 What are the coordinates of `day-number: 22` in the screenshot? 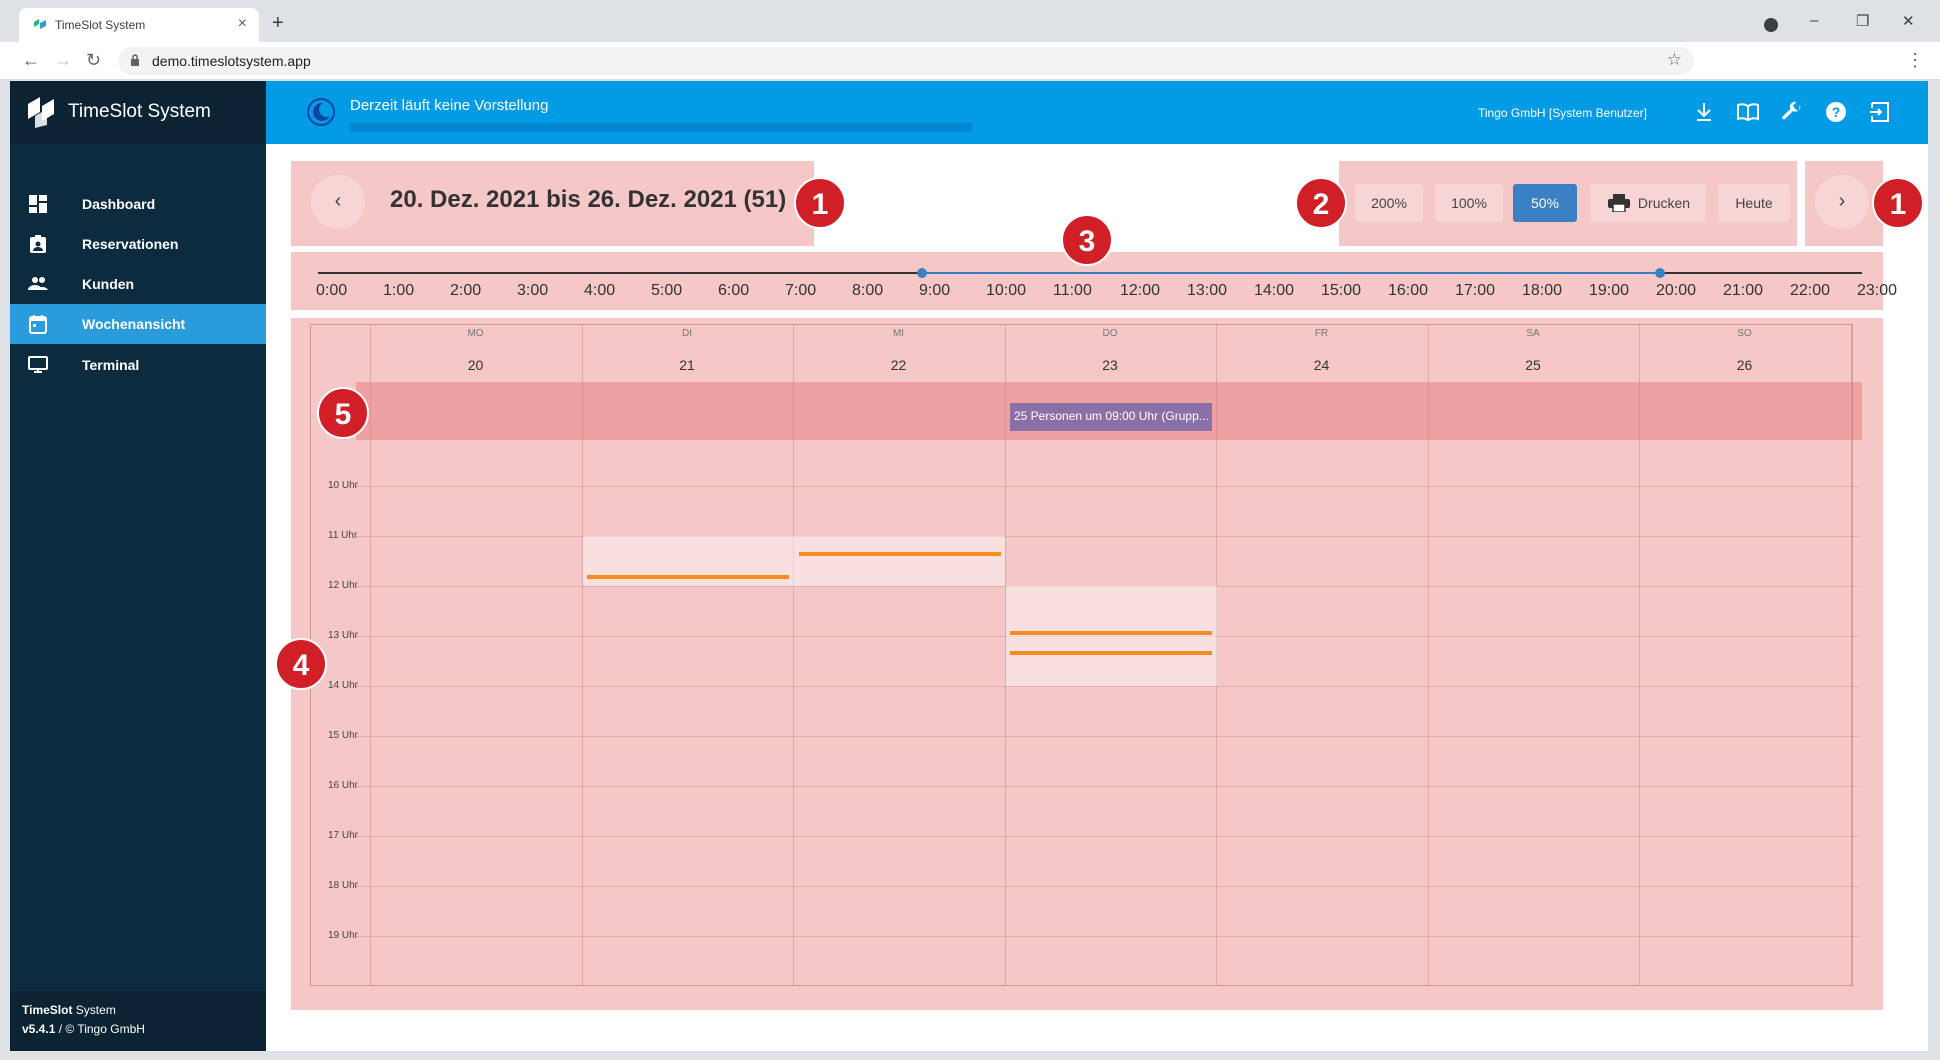 It's located at (898, 365).